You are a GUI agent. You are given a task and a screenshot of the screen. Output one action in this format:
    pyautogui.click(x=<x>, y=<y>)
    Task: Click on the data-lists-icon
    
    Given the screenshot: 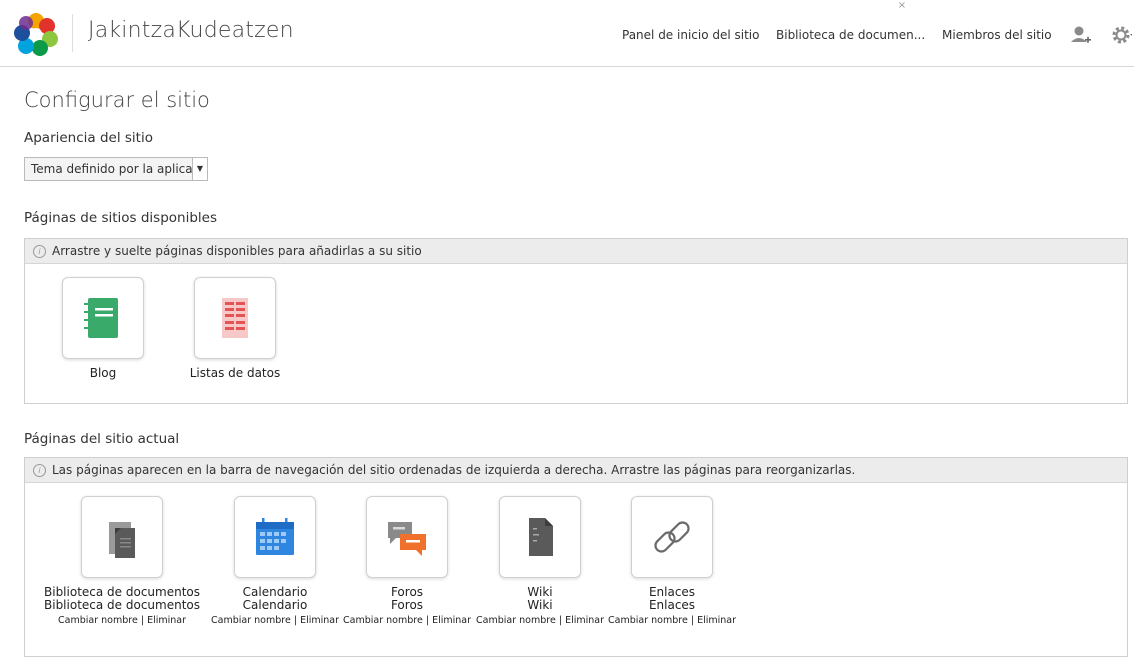 What is the action you would take?
    pyautogui.click(x=235, y=318)
    